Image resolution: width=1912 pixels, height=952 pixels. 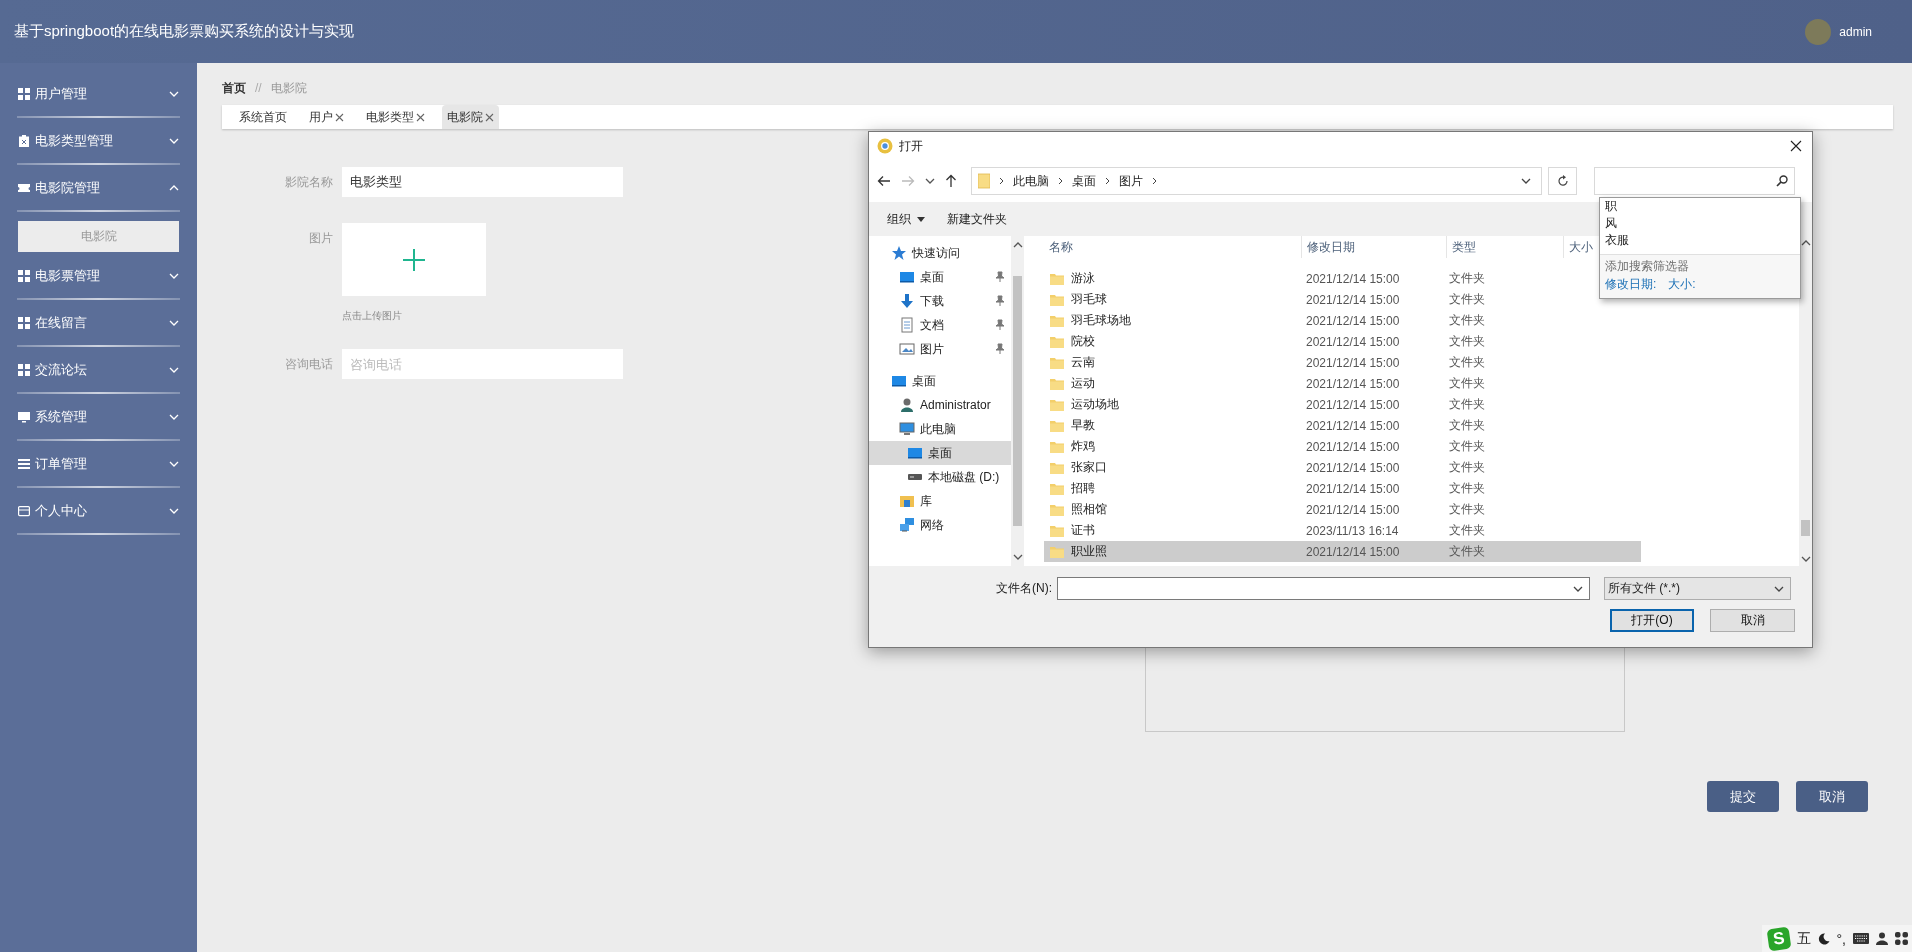 What do you see at coordinates (1562, 181) in the screenshot?
I see `refresh-button` at bounding box center [1562, 181].